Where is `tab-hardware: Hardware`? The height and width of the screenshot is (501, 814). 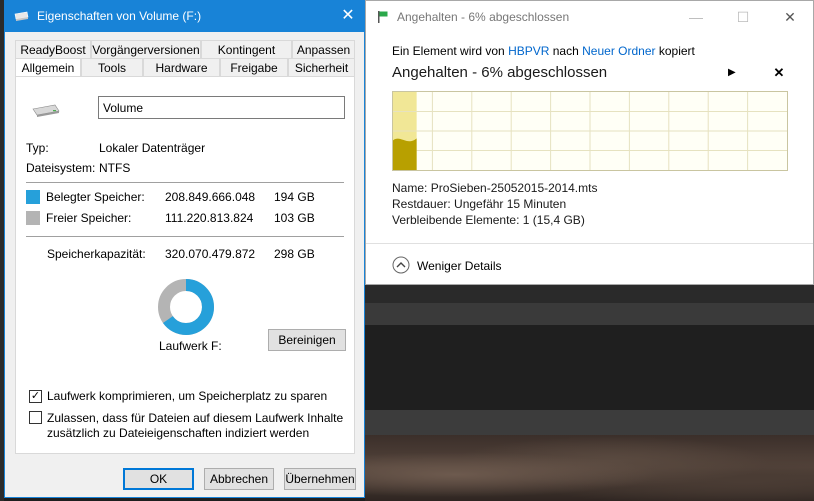 tab-hardware: Hardware is located at coordinates (181, 67).